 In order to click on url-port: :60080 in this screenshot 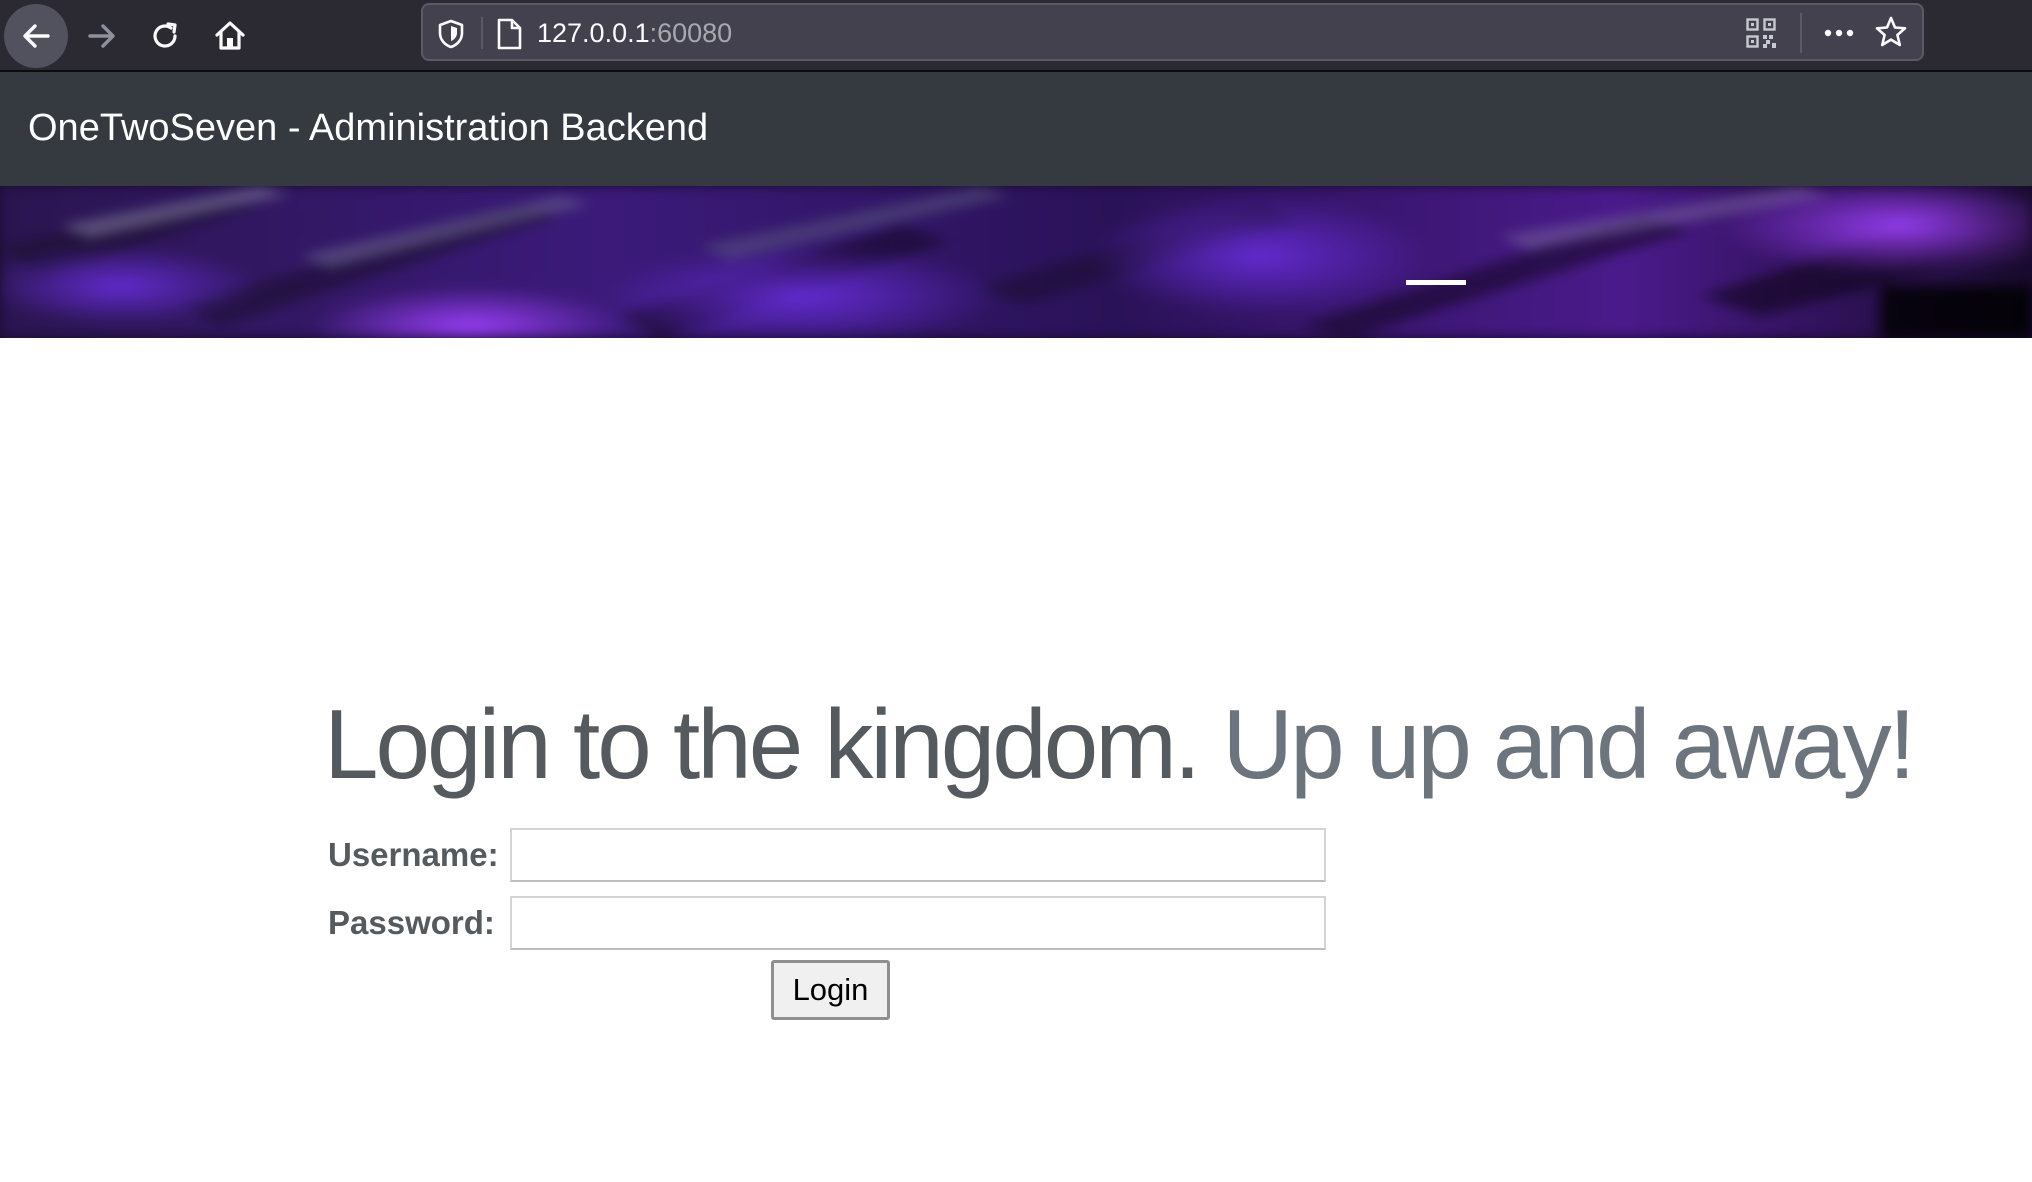, I will do `click(691, 33)`.